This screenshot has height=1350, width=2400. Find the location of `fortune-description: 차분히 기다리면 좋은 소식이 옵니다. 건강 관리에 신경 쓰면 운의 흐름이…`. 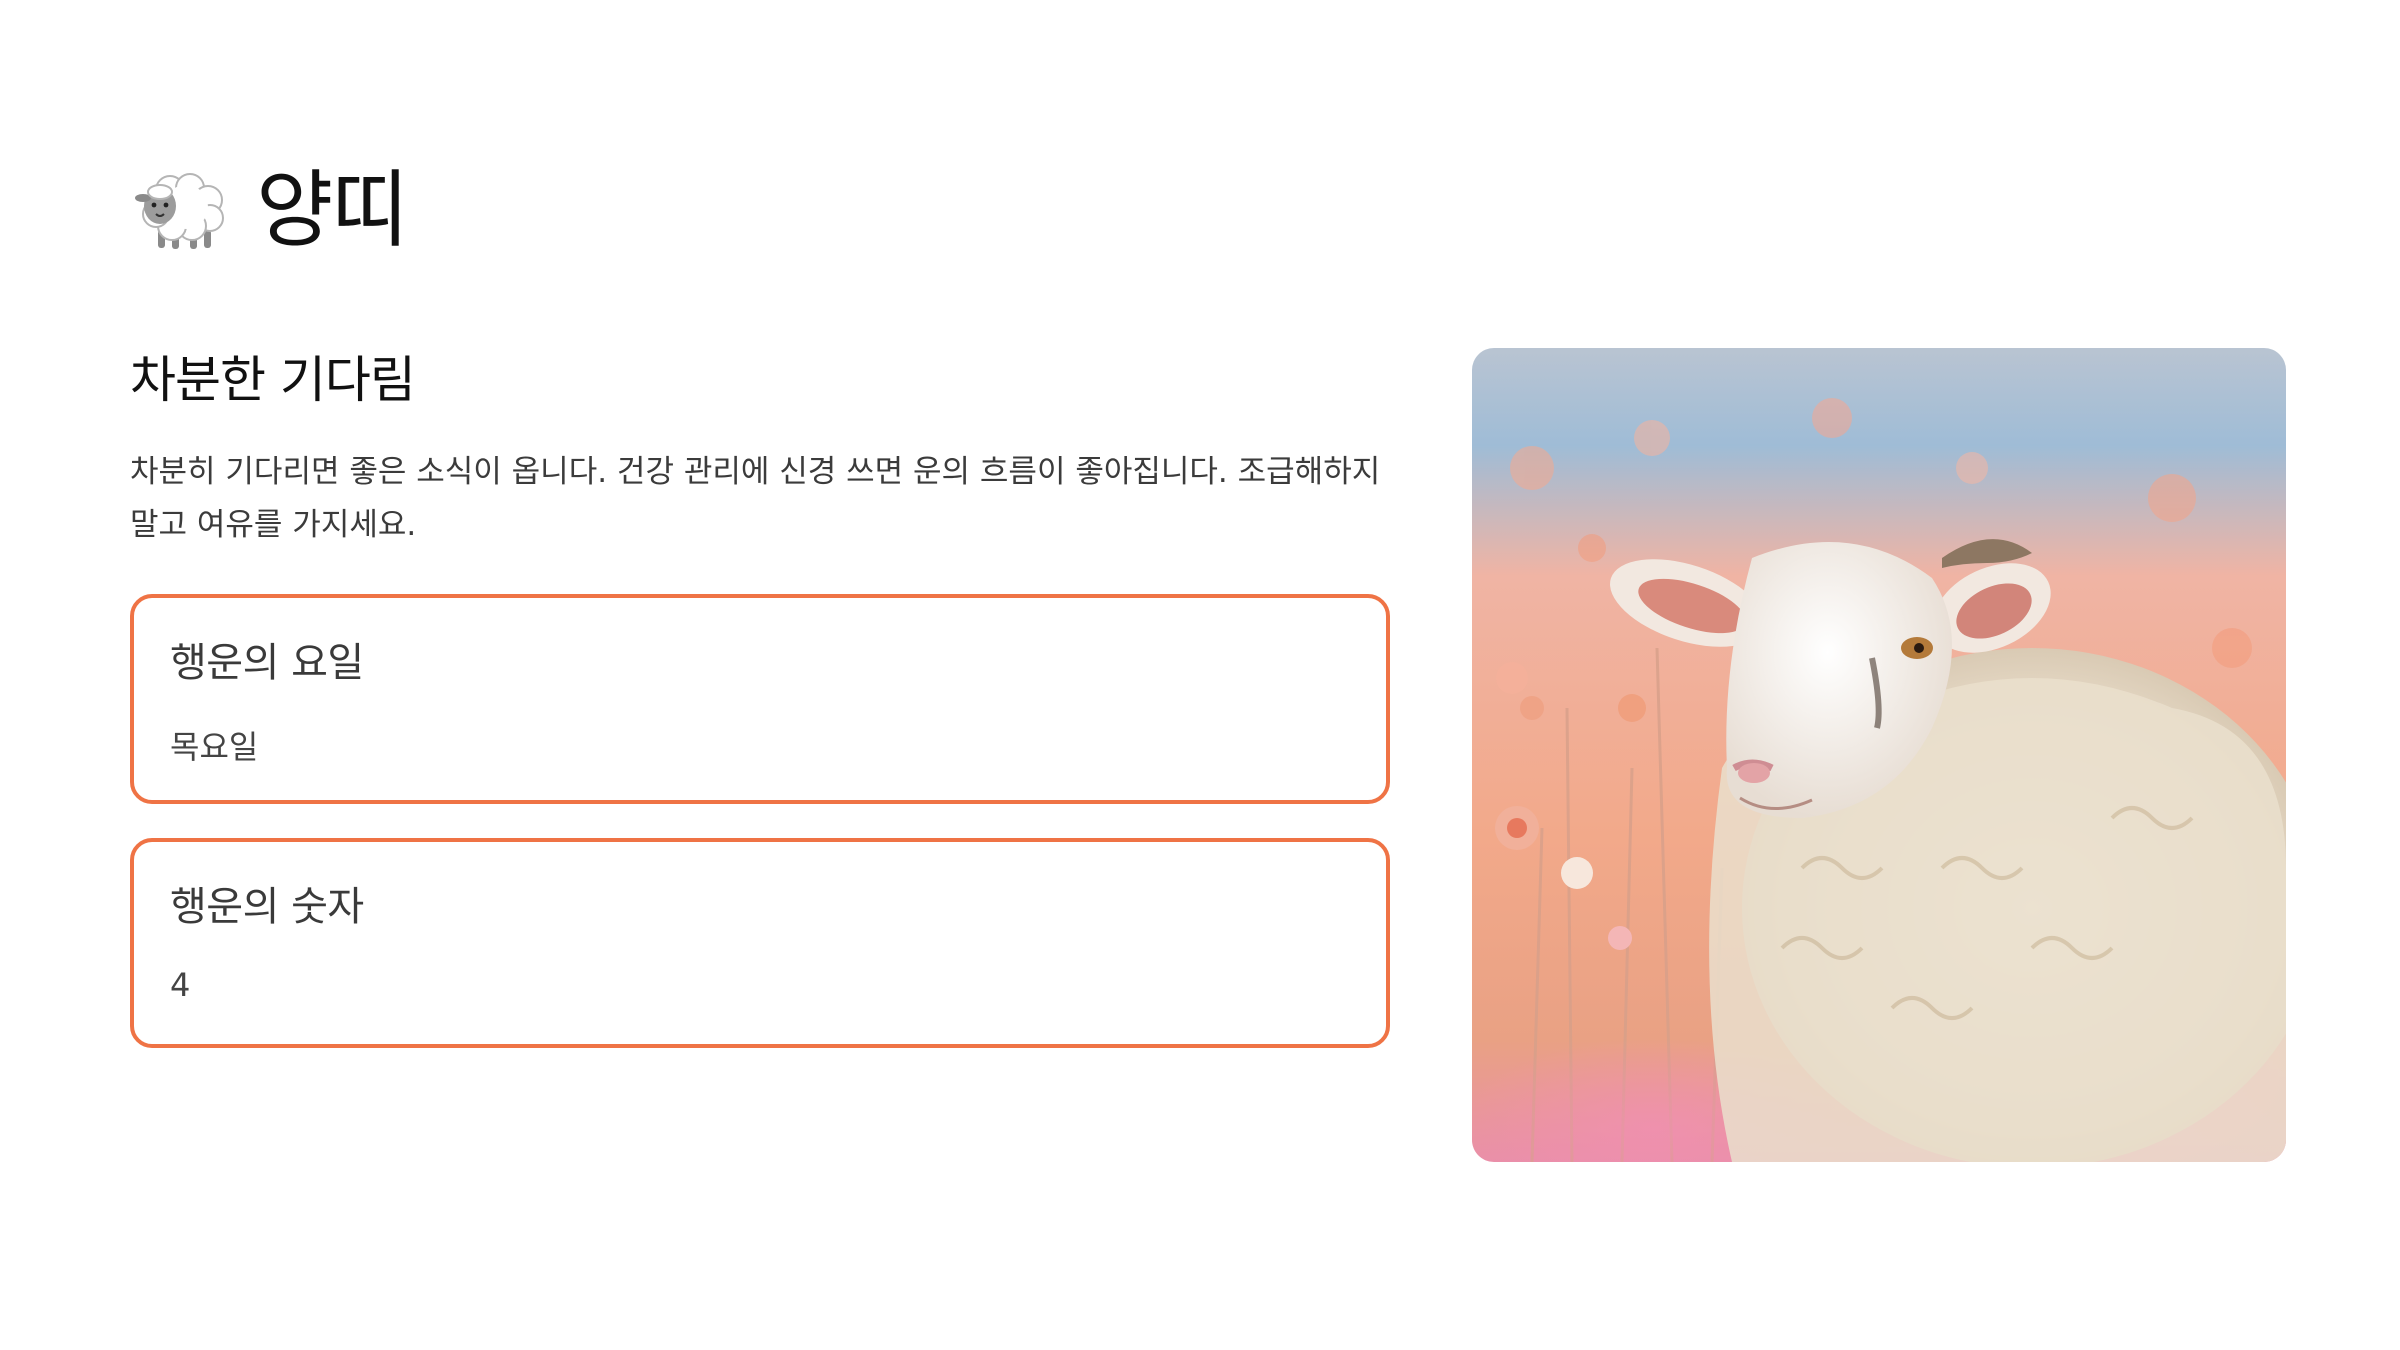

fortune-description: 차분히 기다리면 좋은 소식이 옵니다. 건강 관리에 신경 쓰면 운의 흐름이… is located at coordinates (755, 498).